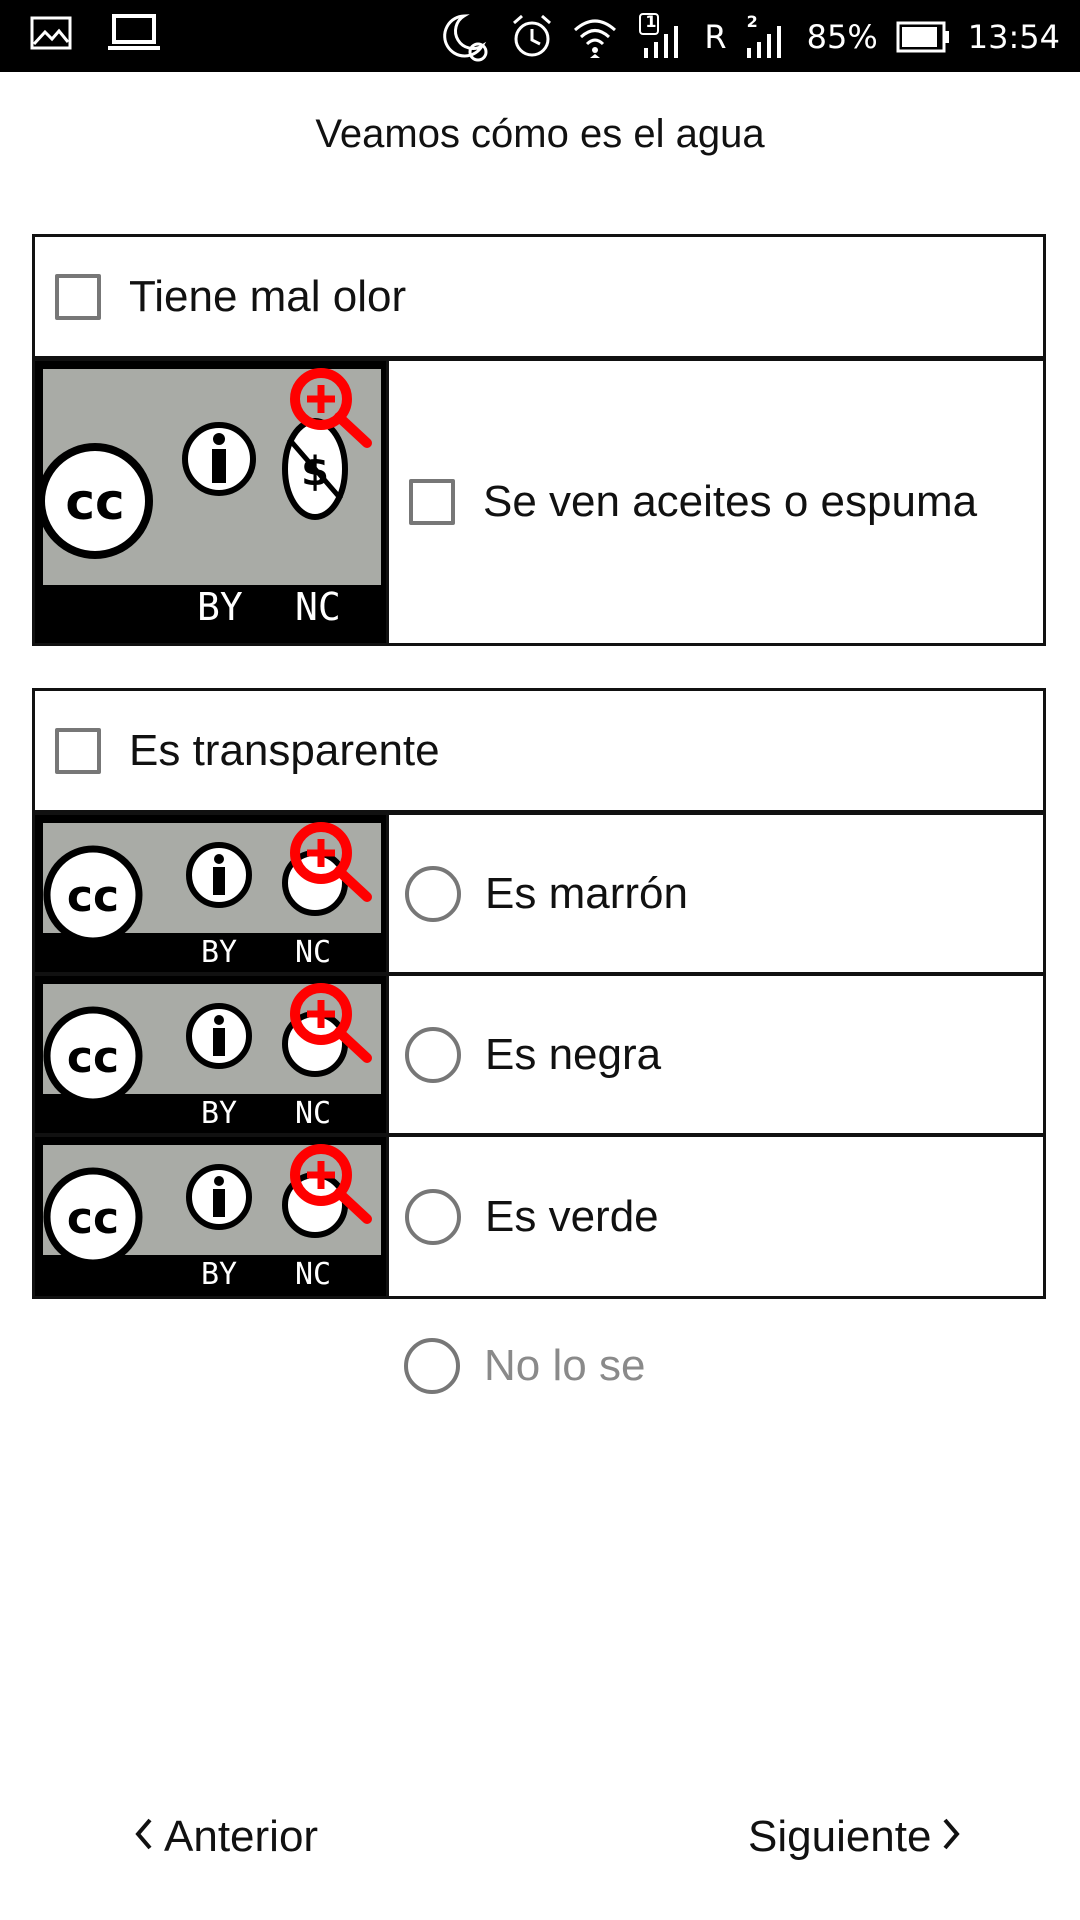 The width and height of the screenshot is (1080, 1920). Describe the element at coordinates (465, 37) in the screenshot. I see `do-not-disturb-icon` at that location.